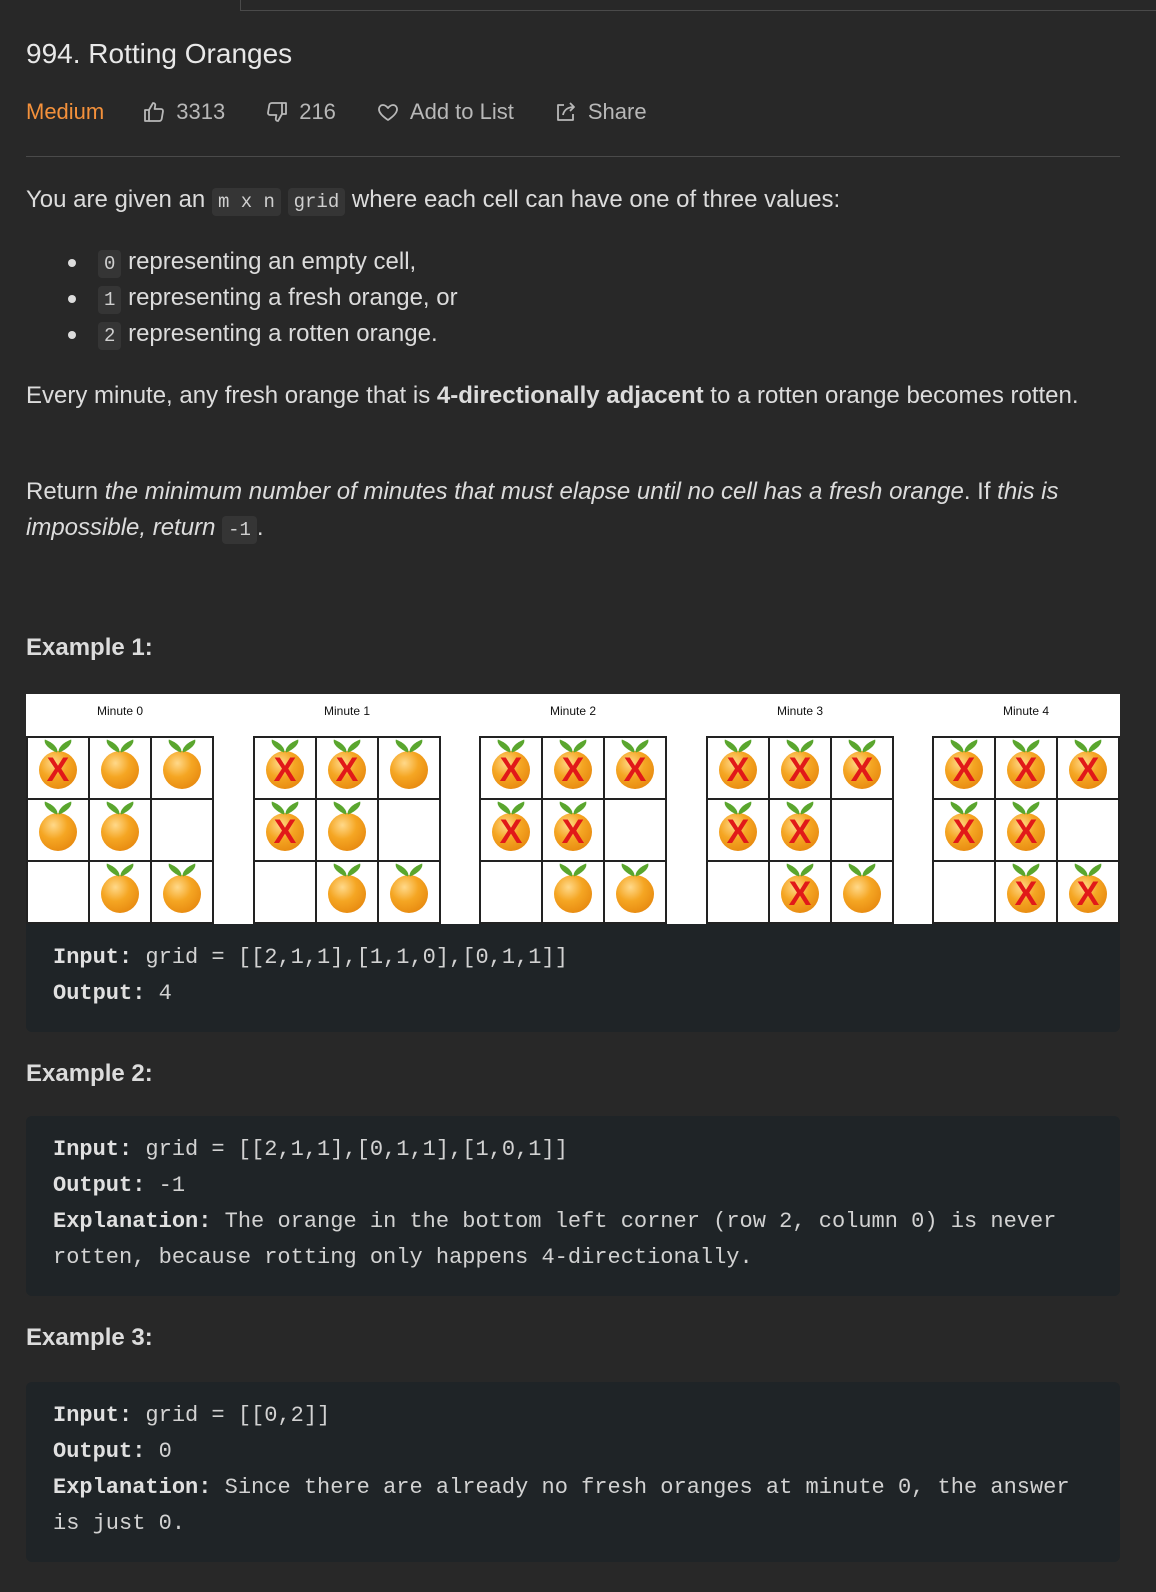 The height and width of the screenshot is (1592, 1156). Describe the element at coordinates (573, 711) in the screenshot. I see `minute-label: Minute 2` at that location.